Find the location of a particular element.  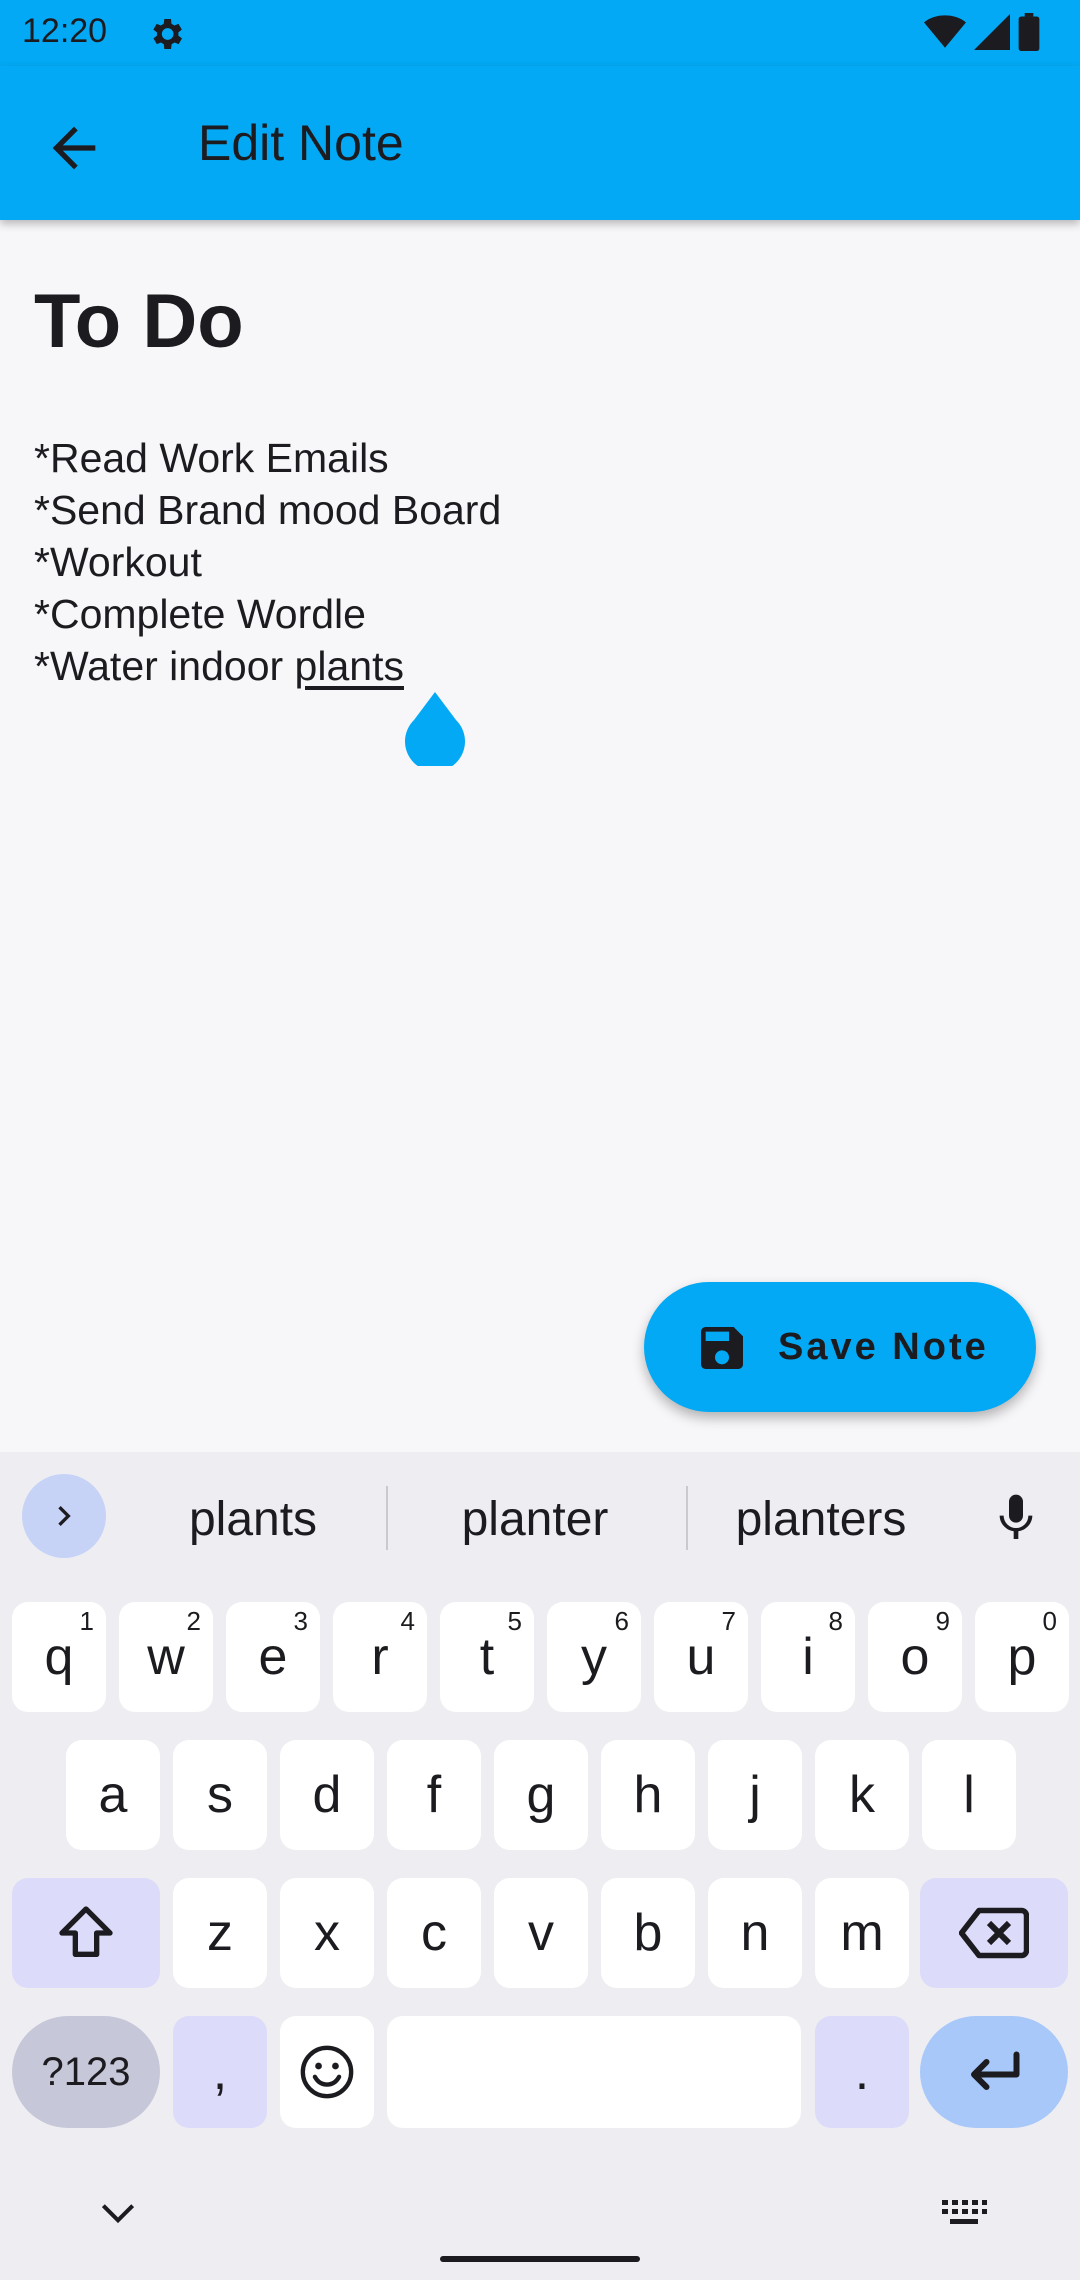

shift-key is located at coordinates (86, 1933).